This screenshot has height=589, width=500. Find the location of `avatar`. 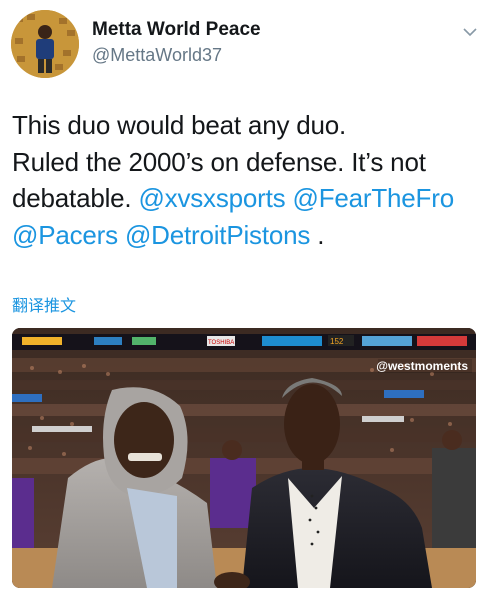

avatar is located at coordinates (45, 44).